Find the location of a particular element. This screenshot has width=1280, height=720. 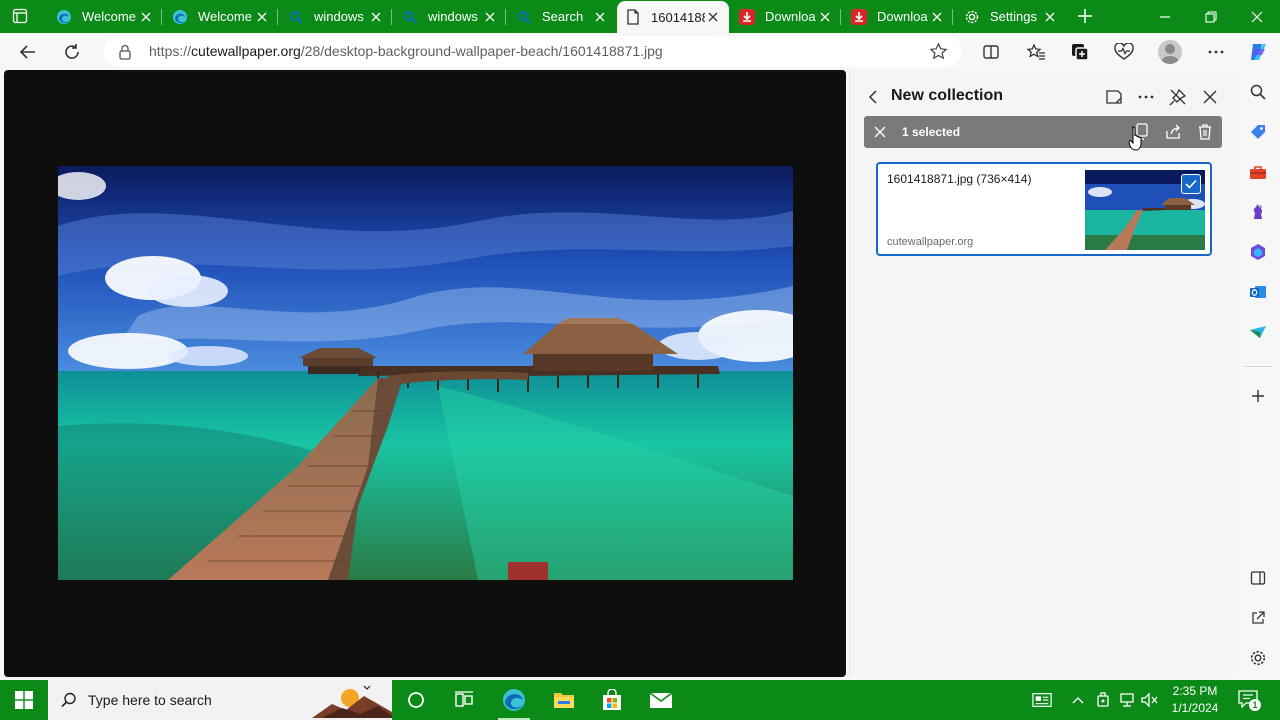

back-chevron-icon is located at coordinates (874, 97).